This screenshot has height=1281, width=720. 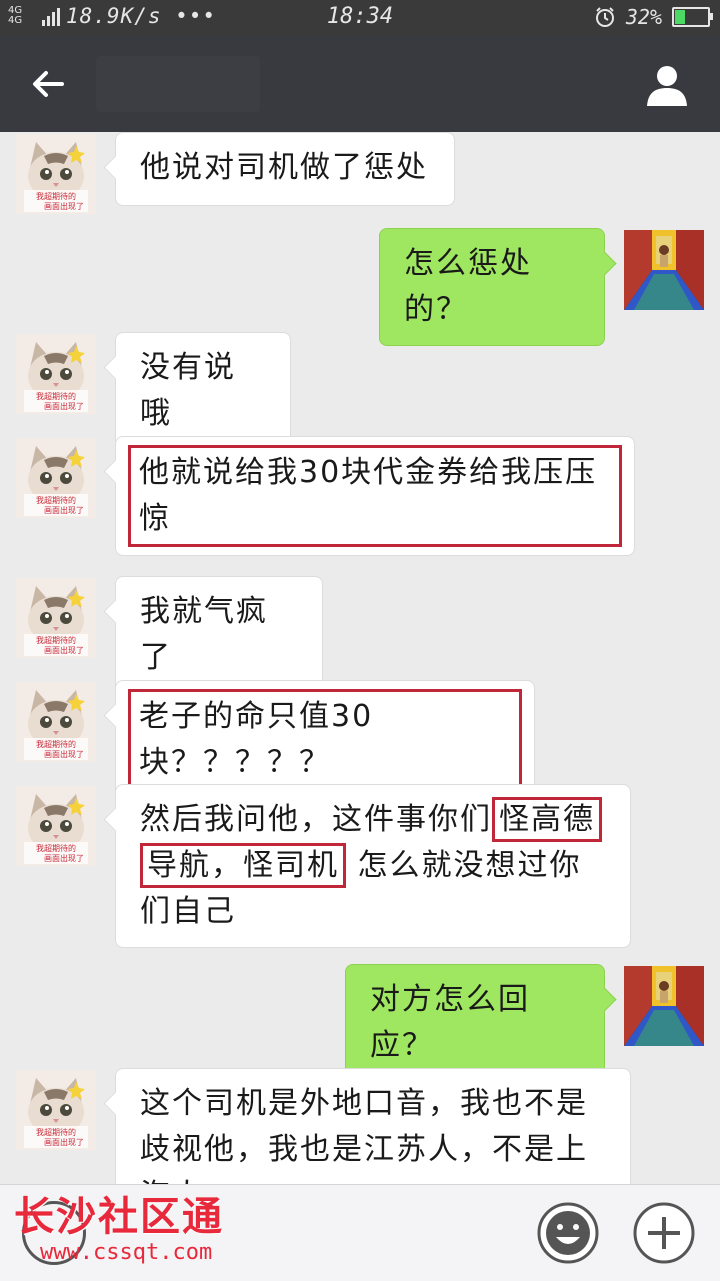 I want to click on message-text: 对方怎么回应？, so click(x=450, y=1022).